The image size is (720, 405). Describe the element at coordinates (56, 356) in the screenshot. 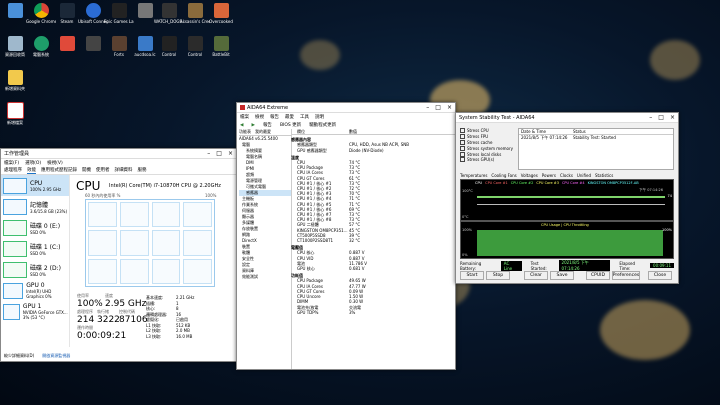

I see `resource-monitor-link: 開啟資源監視器` at that location.